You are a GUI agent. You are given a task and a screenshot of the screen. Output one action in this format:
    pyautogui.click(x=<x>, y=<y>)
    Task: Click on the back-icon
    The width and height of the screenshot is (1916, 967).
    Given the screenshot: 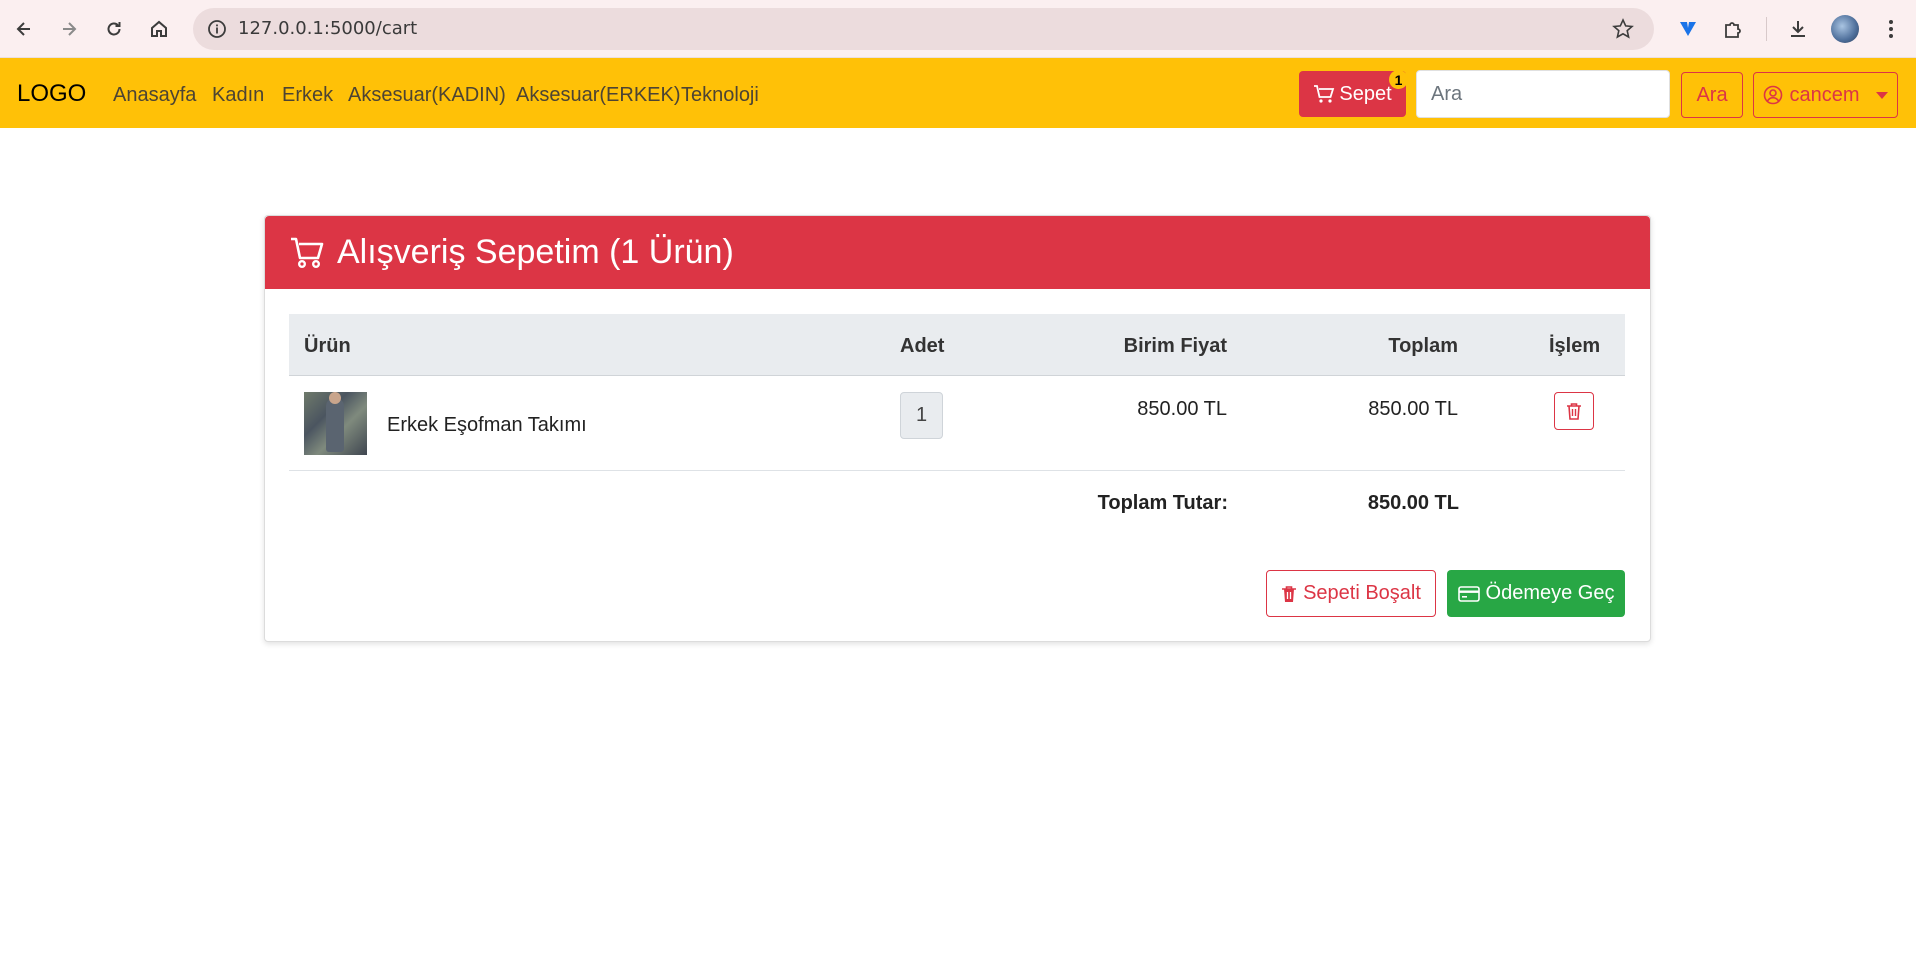 What is the action you would take?
    pyautogui.click(x=24, y=29)
    